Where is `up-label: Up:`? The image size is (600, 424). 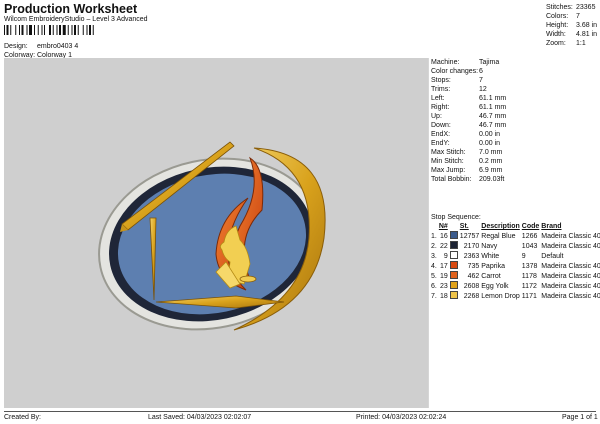
up-label: Up: is located at coordinates (436, 116).